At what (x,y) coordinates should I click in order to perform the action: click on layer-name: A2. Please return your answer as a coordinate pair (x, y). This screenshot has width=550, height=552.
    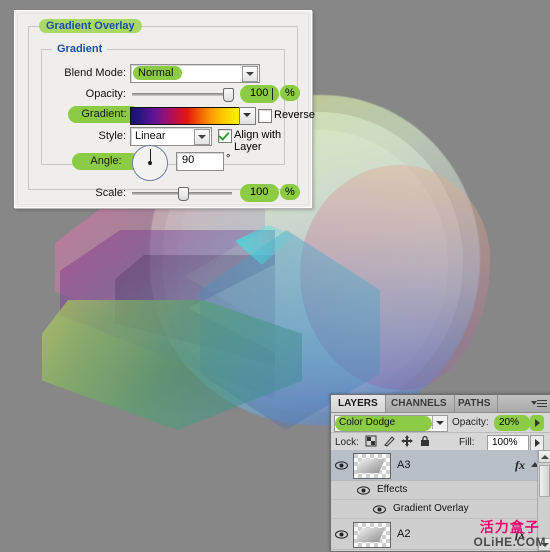
    Looking at the image, I should click on (403, 534).